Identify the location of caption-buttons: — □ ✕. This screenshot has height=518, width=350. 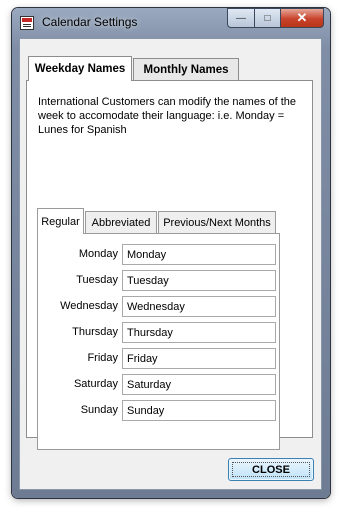
(275, 18).